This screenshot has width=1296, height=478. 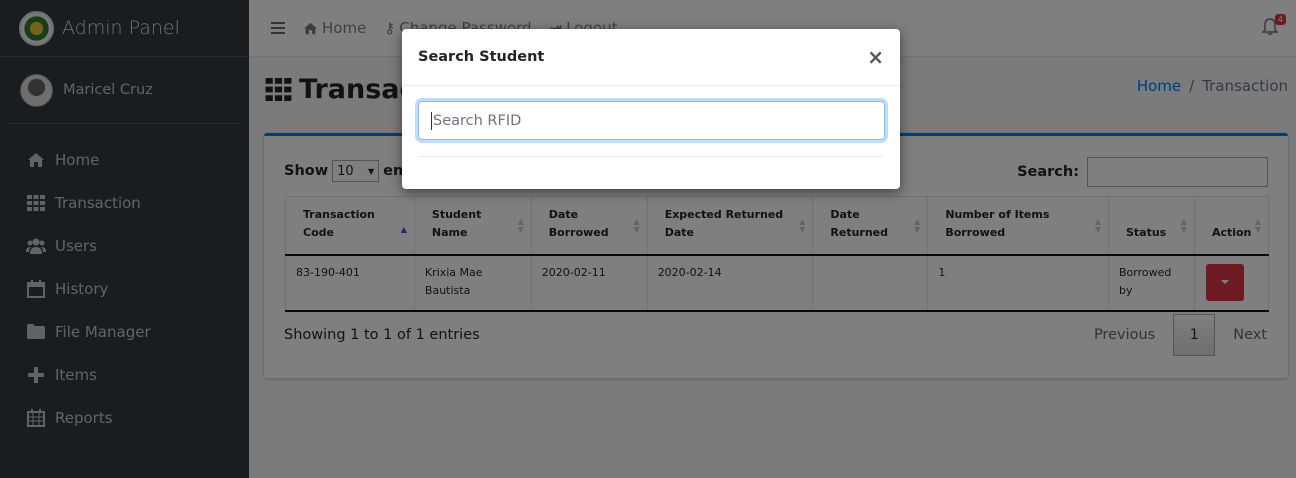 What do you see at coordinates (477, 120) in the screenshot?
I see `rfid-search-placeholder: Search RFID` at bounding box center [477, 120].